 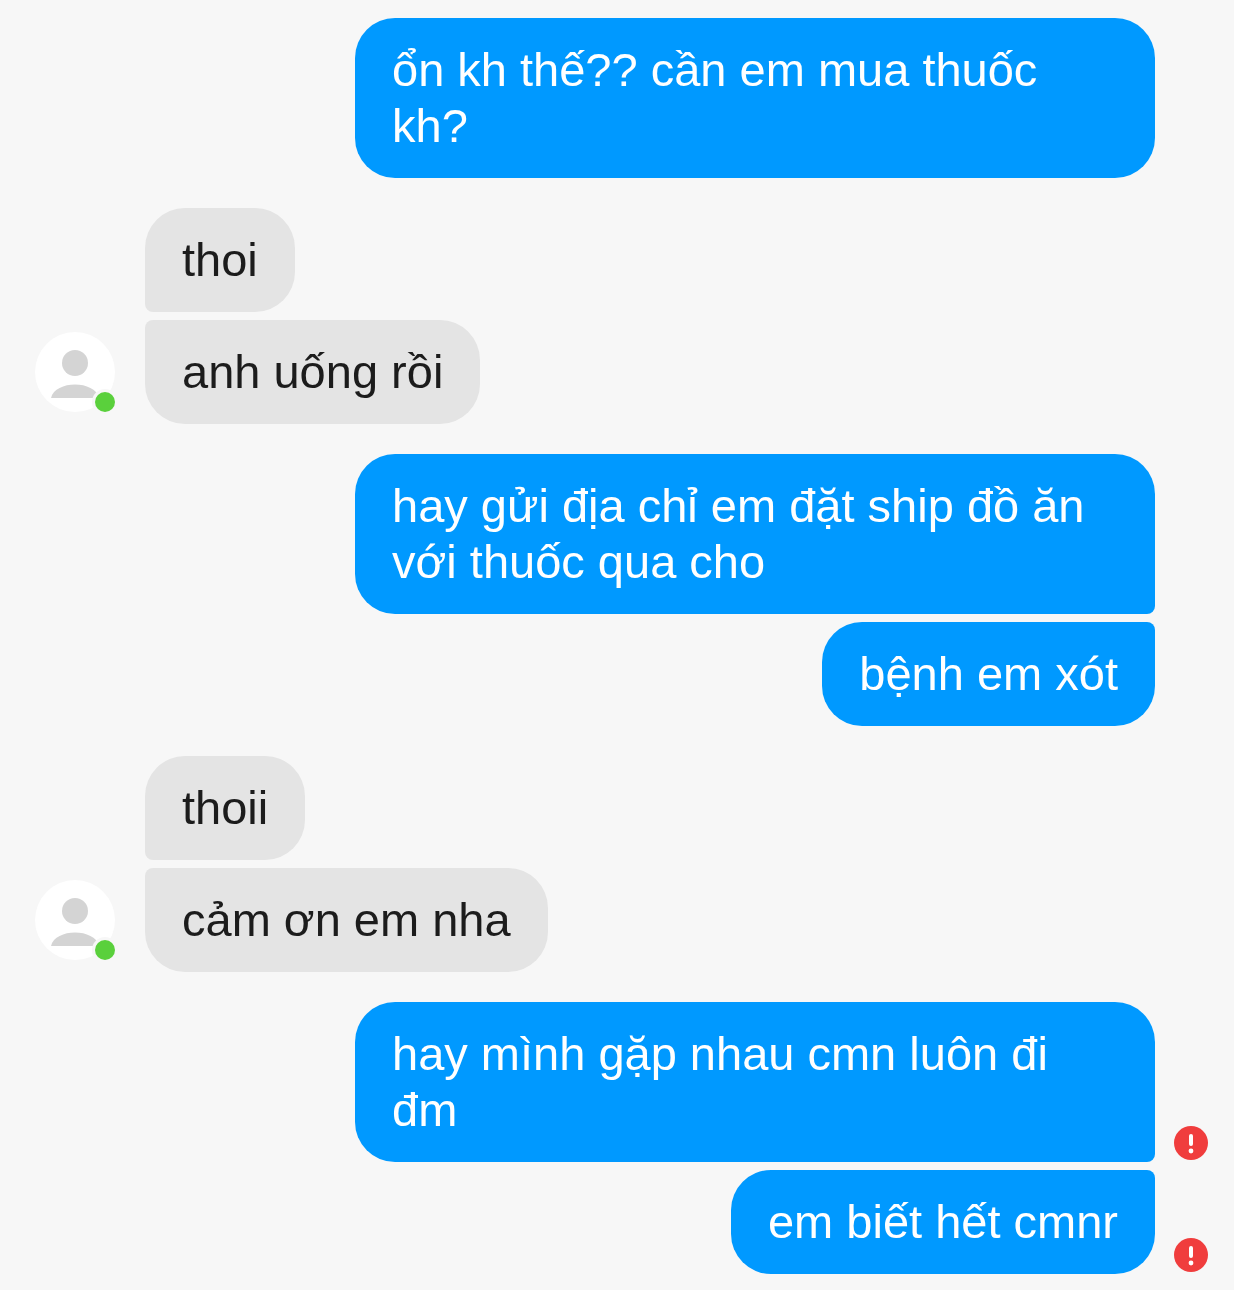 What do you see at coordinates (755, 1082) in the screenshot?
I see `sent-message-bubble: hay mình gặp nhau cmn luôn đi đm` at bounding box center [755, 1082].